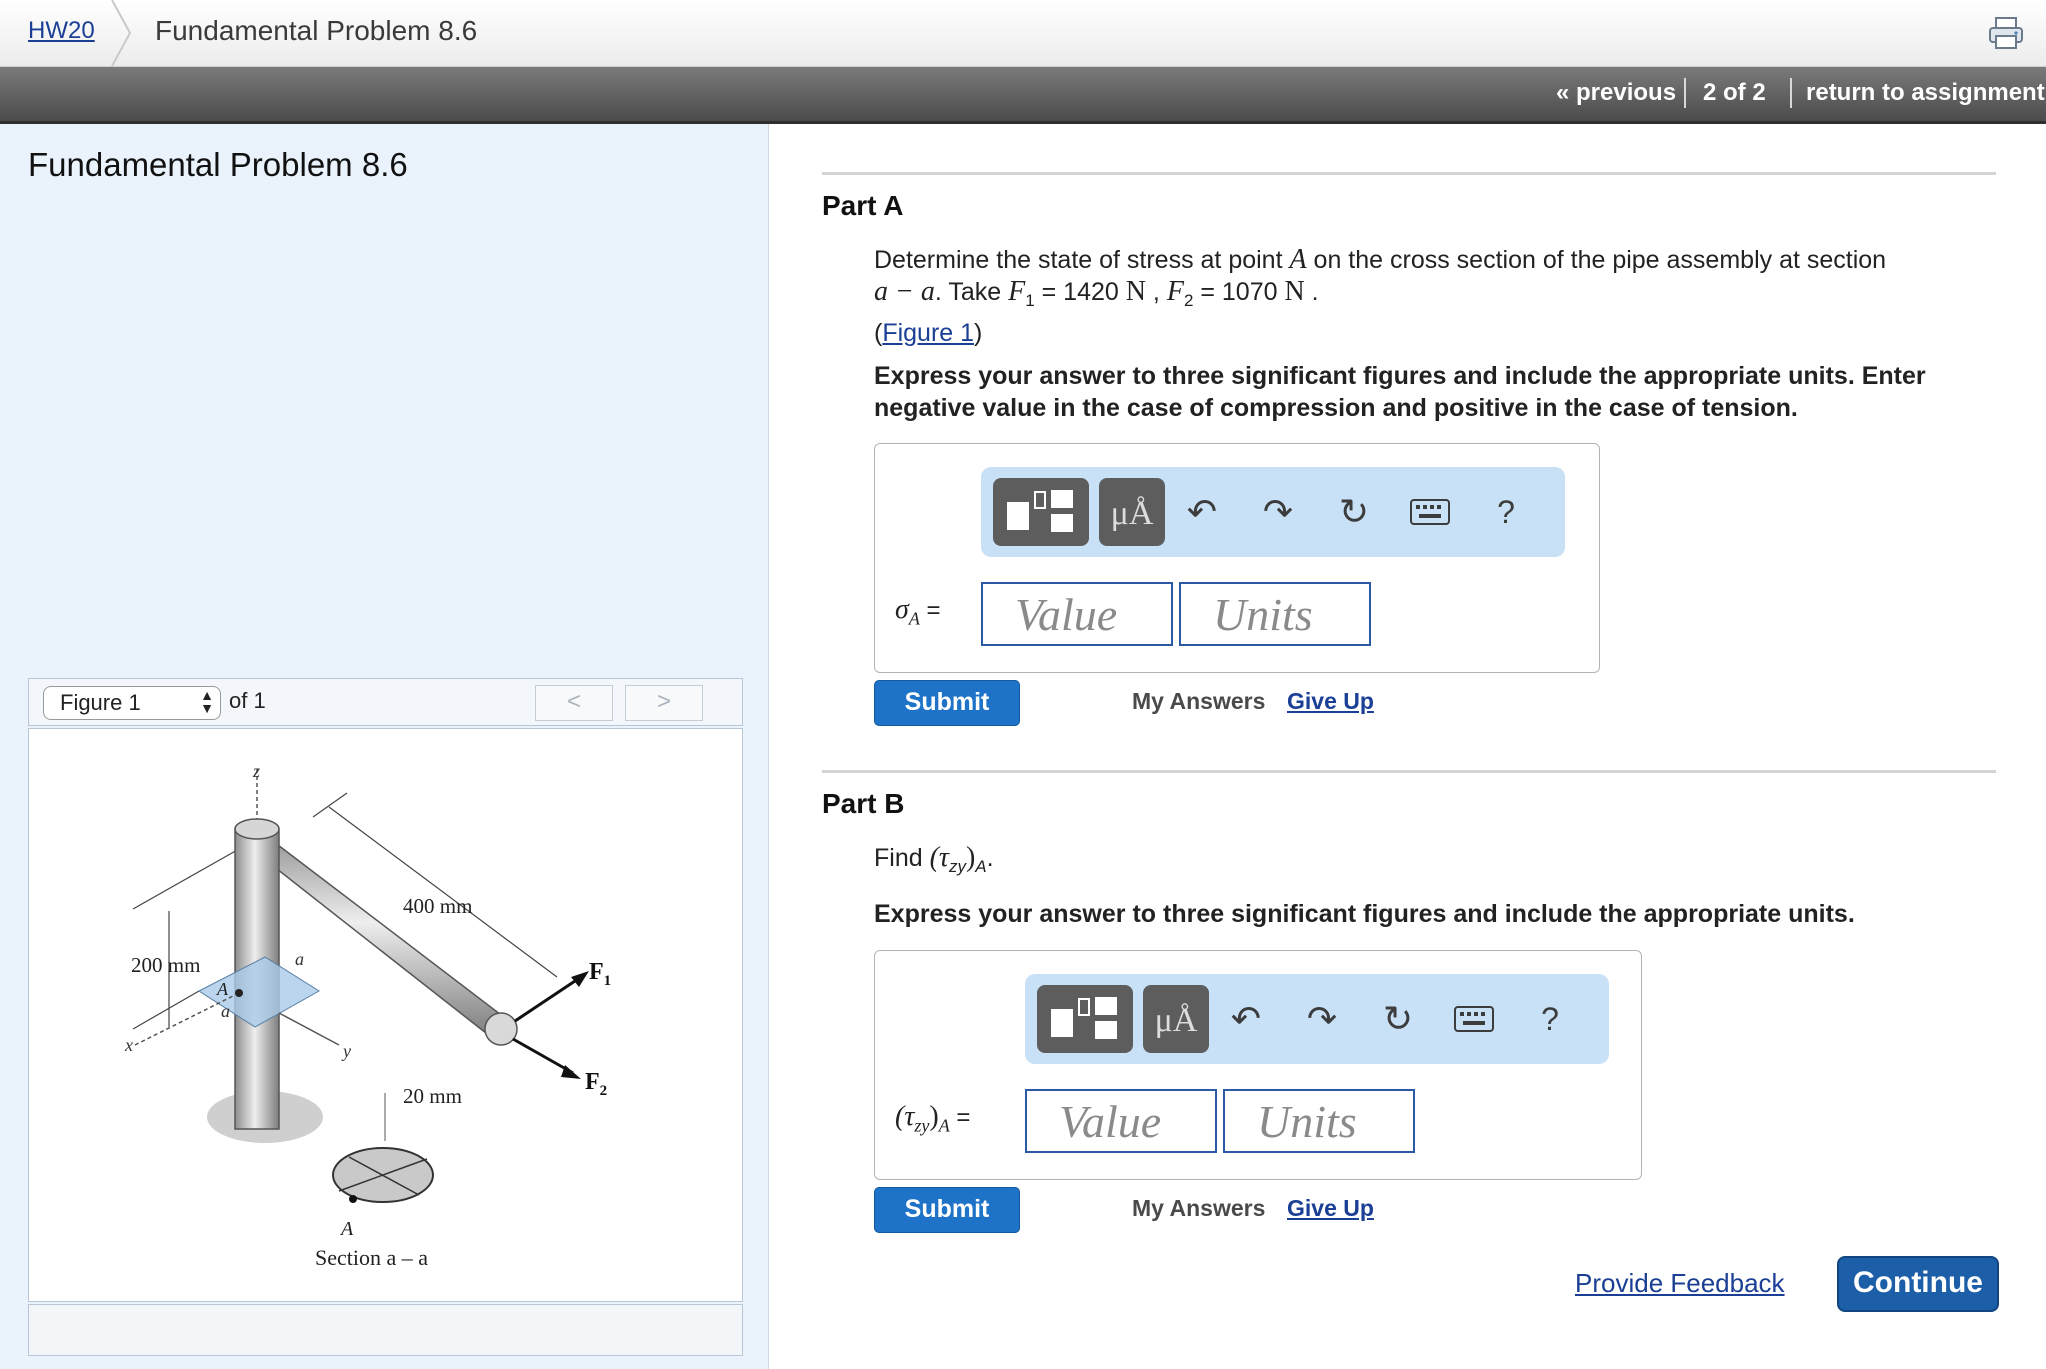 This screenshot has width=2046, height=1369. I want to click on part-a-value-input, so click(1077, 614).